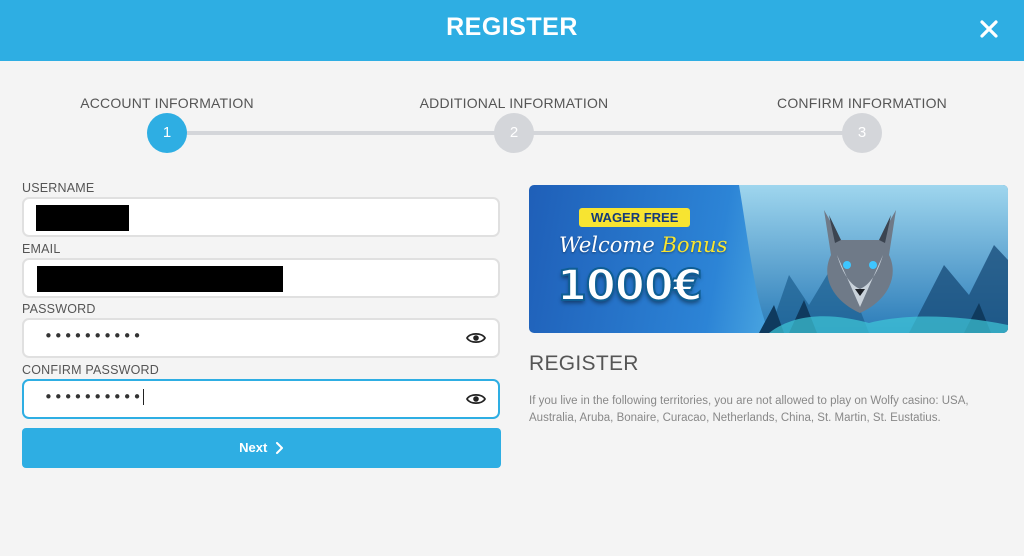 This screenshot has height=556, width=1024. Describe the element at coordinates (279, 448) in the screenshot. I see `chevron-right-icon` at that location.